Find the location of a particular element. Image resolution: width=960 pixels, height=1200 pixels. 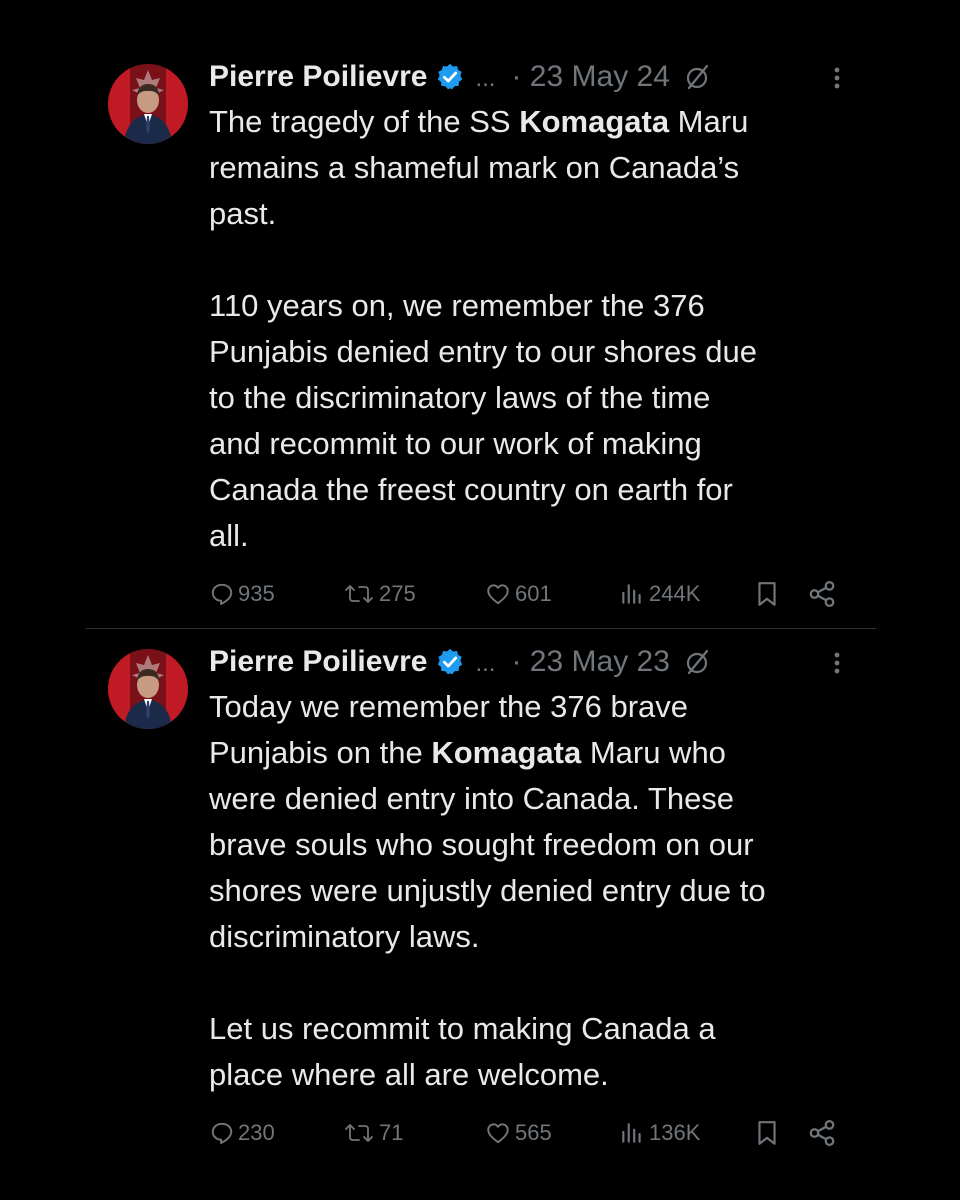

text-run: Canada the freest country on earth for is located at coordinates (471, 489).